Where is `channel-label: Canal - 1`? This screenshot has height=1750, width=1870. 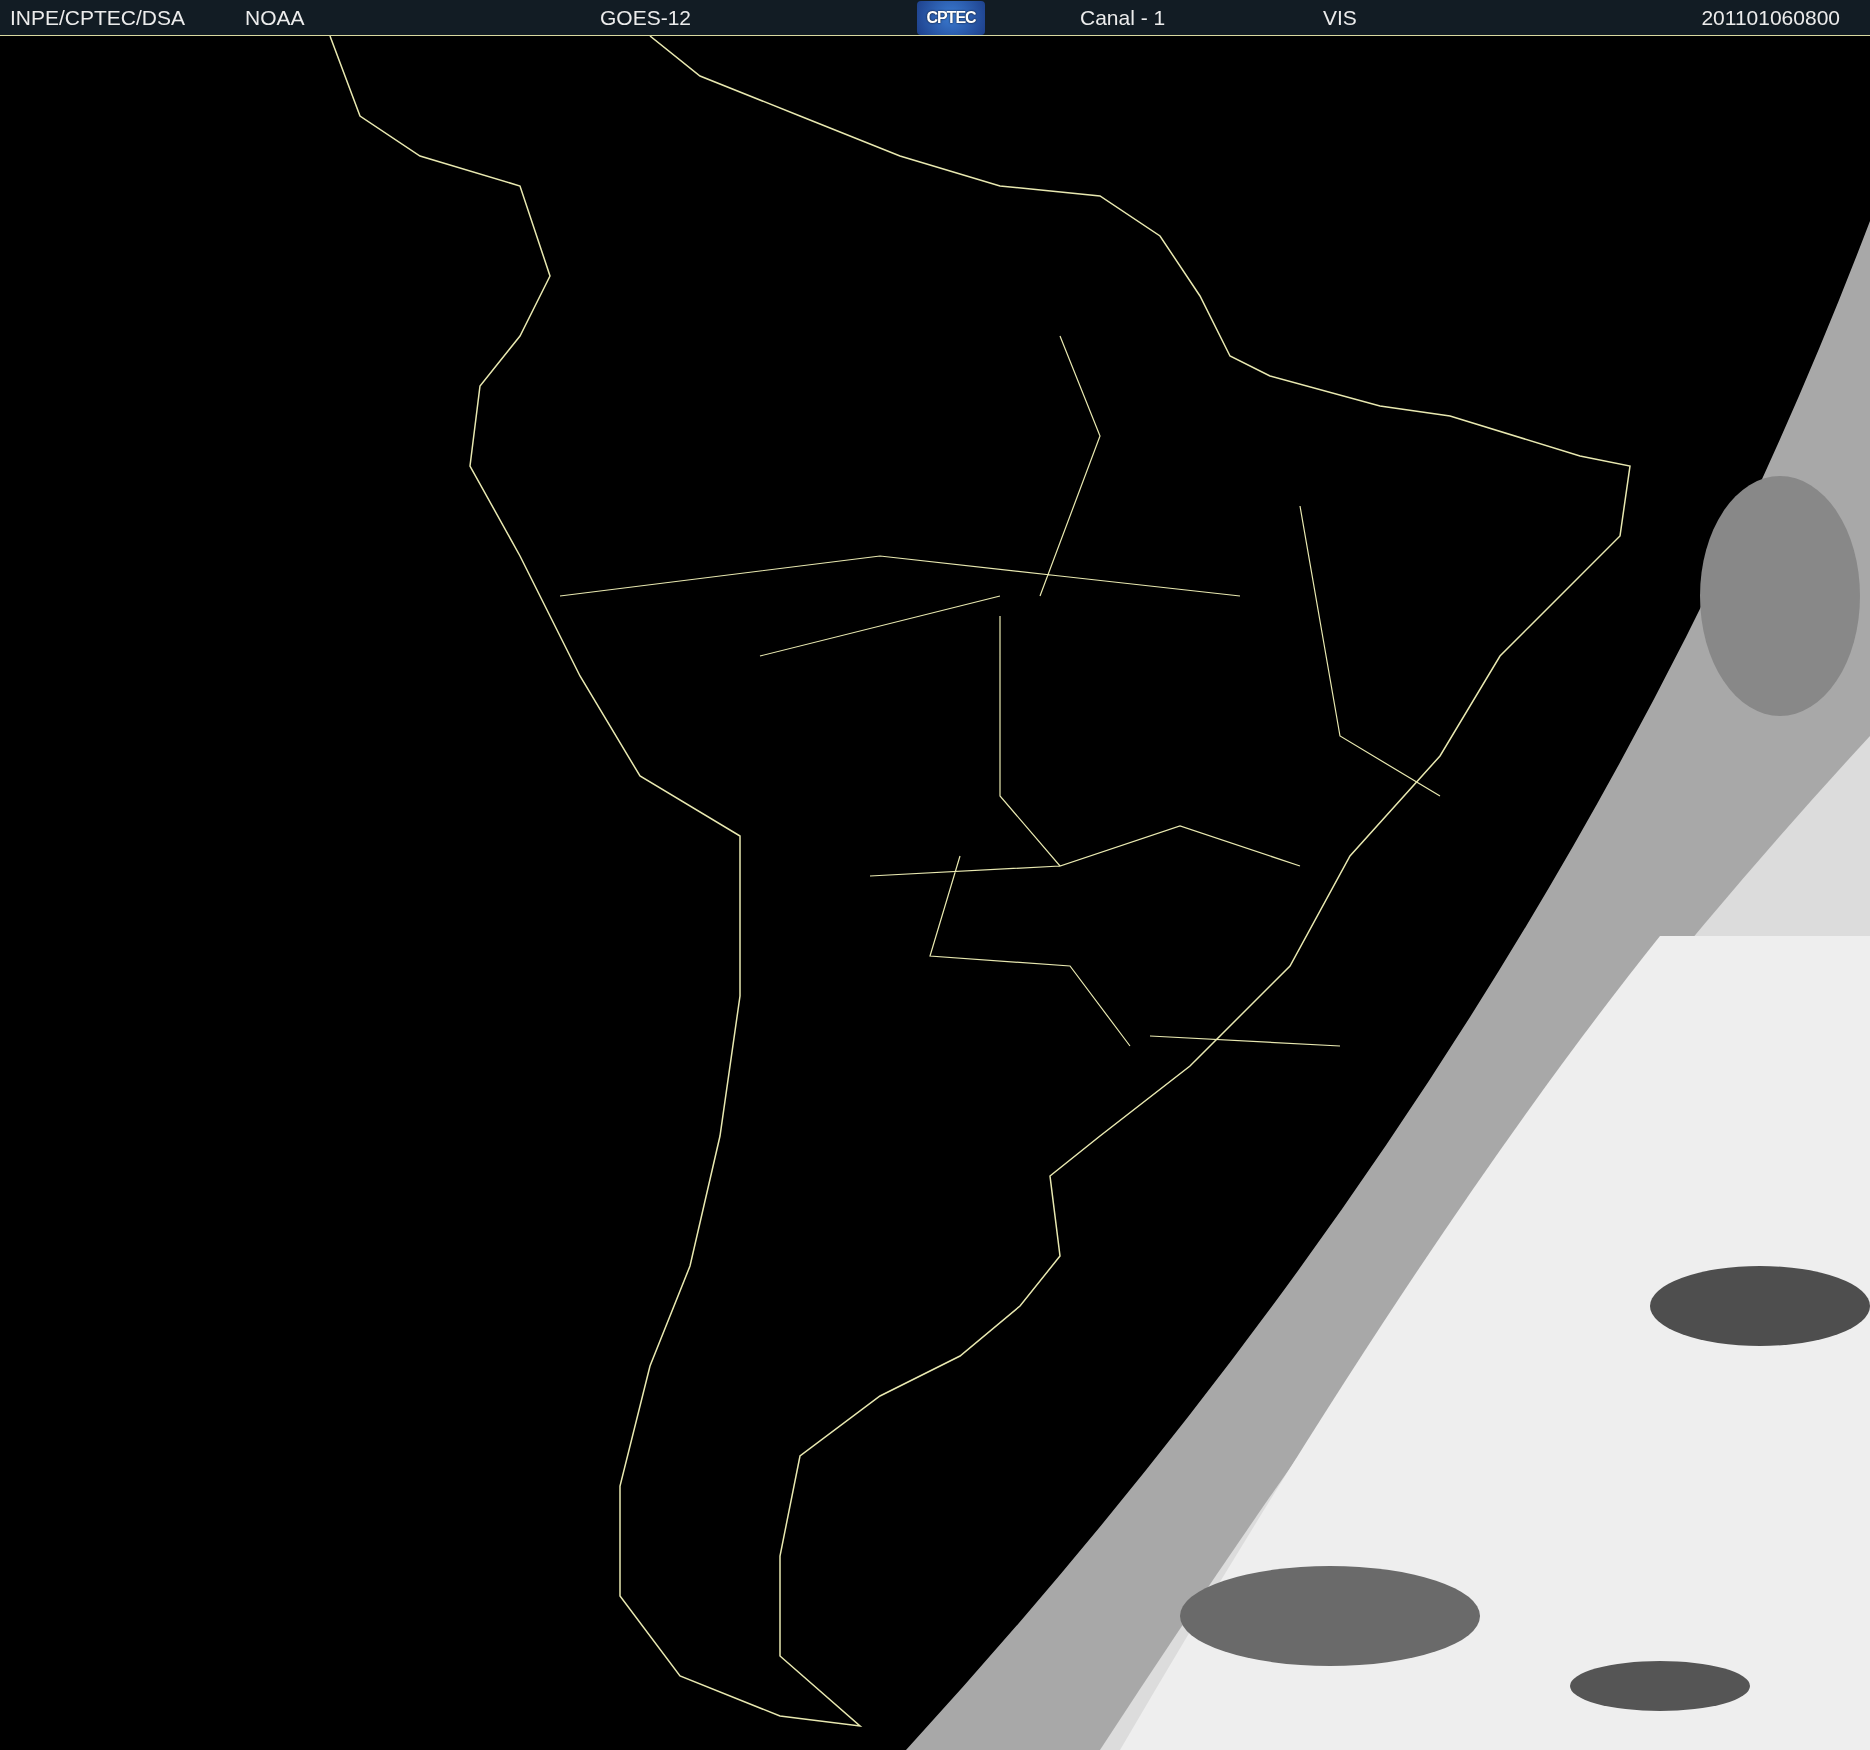
channel-label: Canal - 1 is located at coordinates (1123, 17).